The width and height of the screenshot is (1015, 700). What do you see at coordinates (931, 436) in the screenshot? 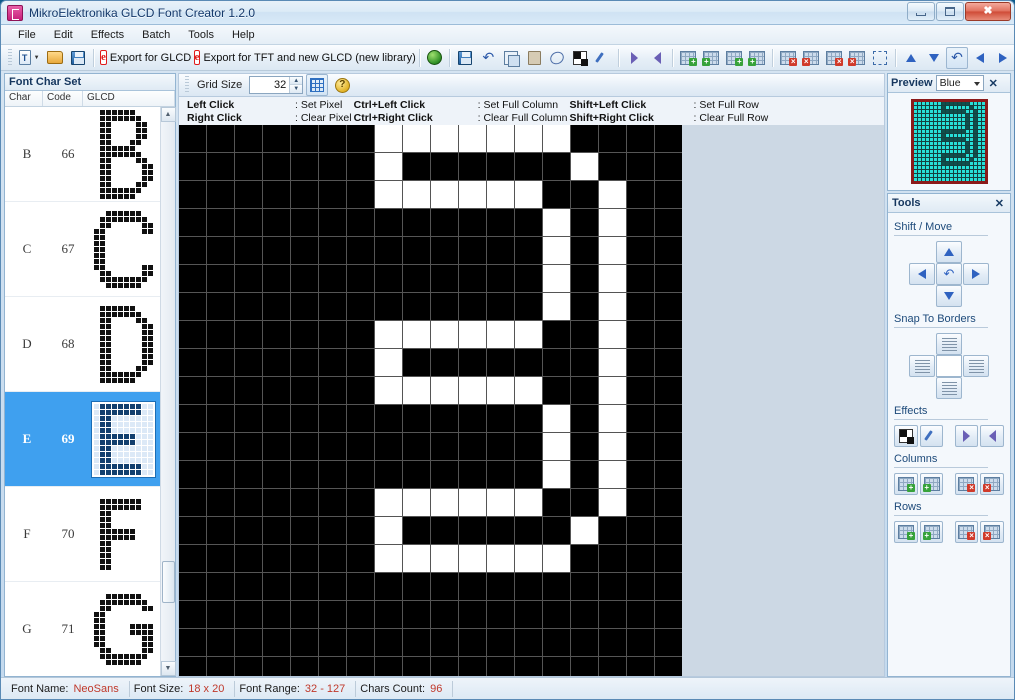
I see `effects-brush-button` at bounding box center [931, 436].